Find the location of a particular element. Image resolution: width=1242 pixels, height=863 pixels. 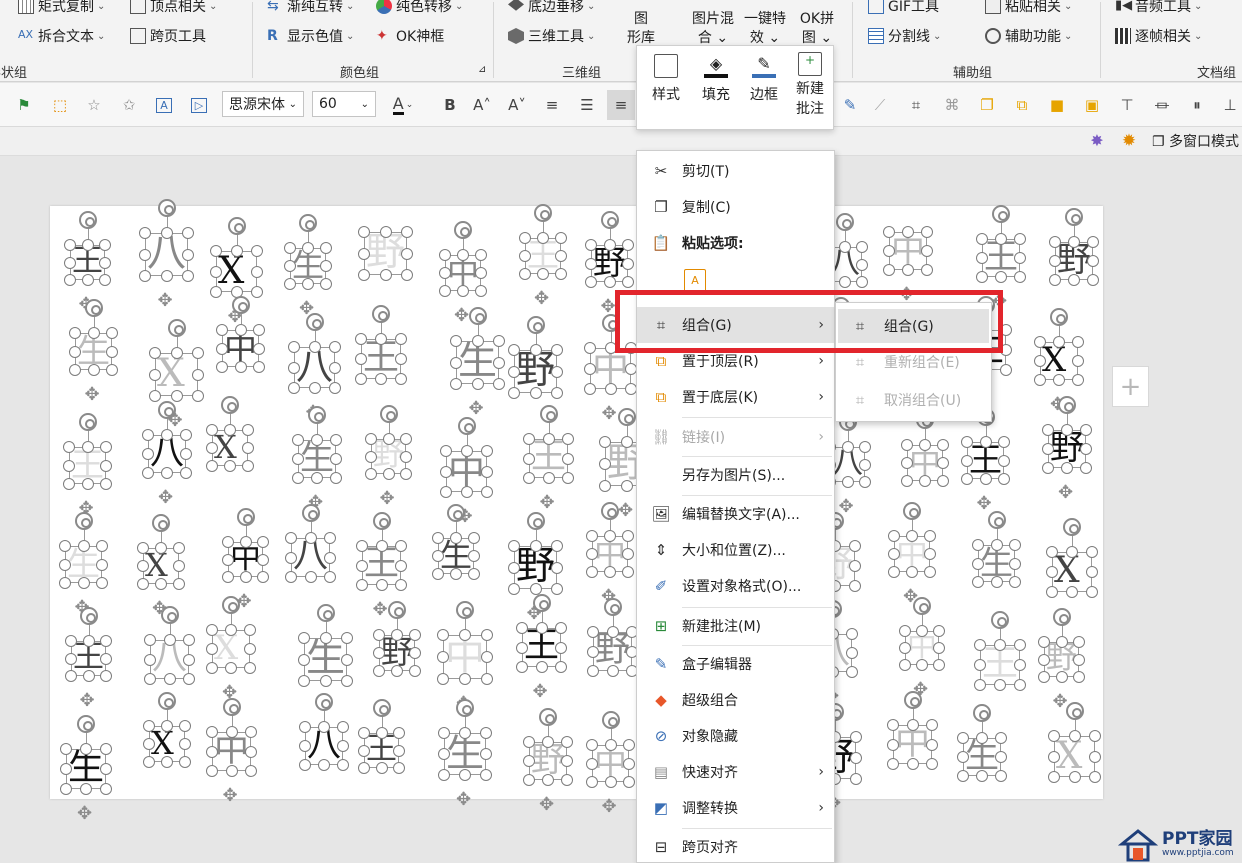

select-frame-icon: ⌗ is located at coordinates (916, 105).